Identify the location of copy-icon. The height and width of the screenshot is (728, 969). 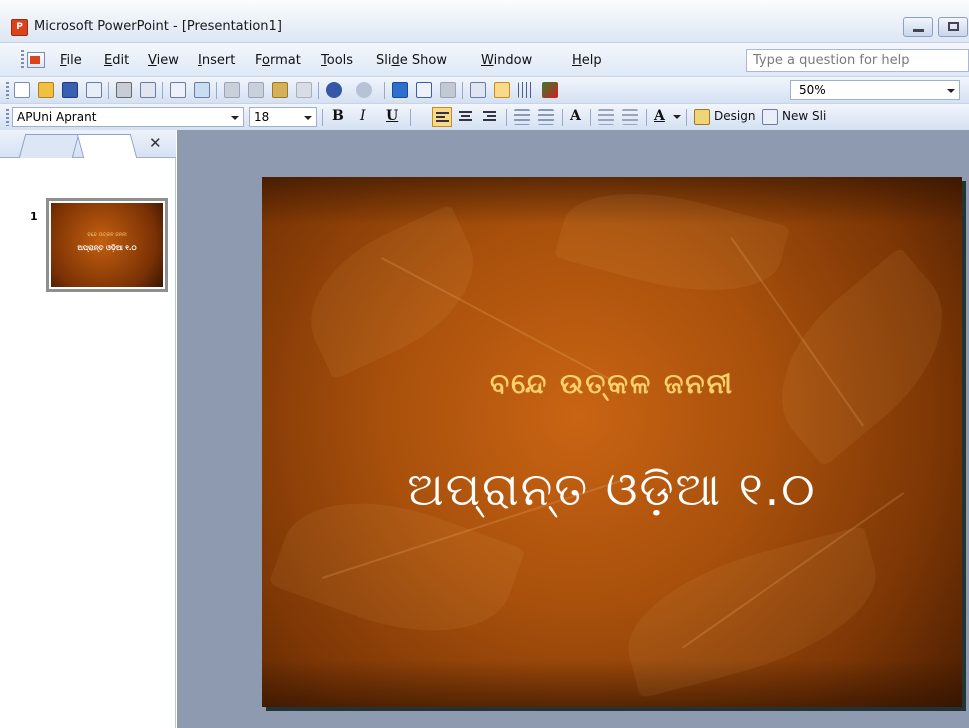
(256, 90).